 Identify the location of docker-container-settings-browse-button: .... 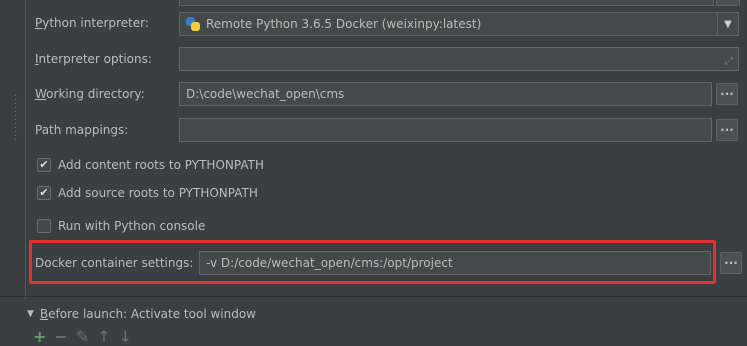
(731, 263).